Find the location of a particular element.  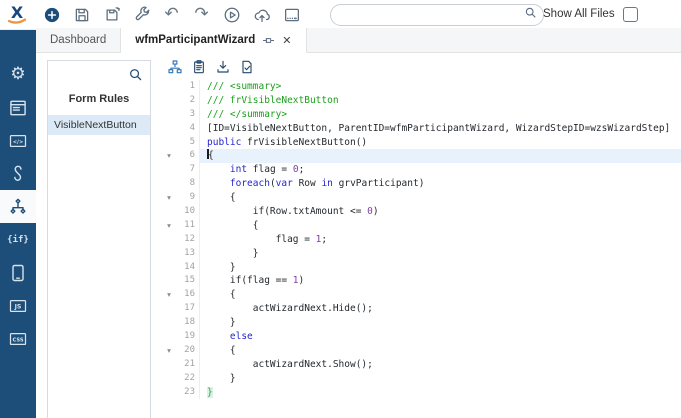

svg-text: X is located at coordinates (17, 12).